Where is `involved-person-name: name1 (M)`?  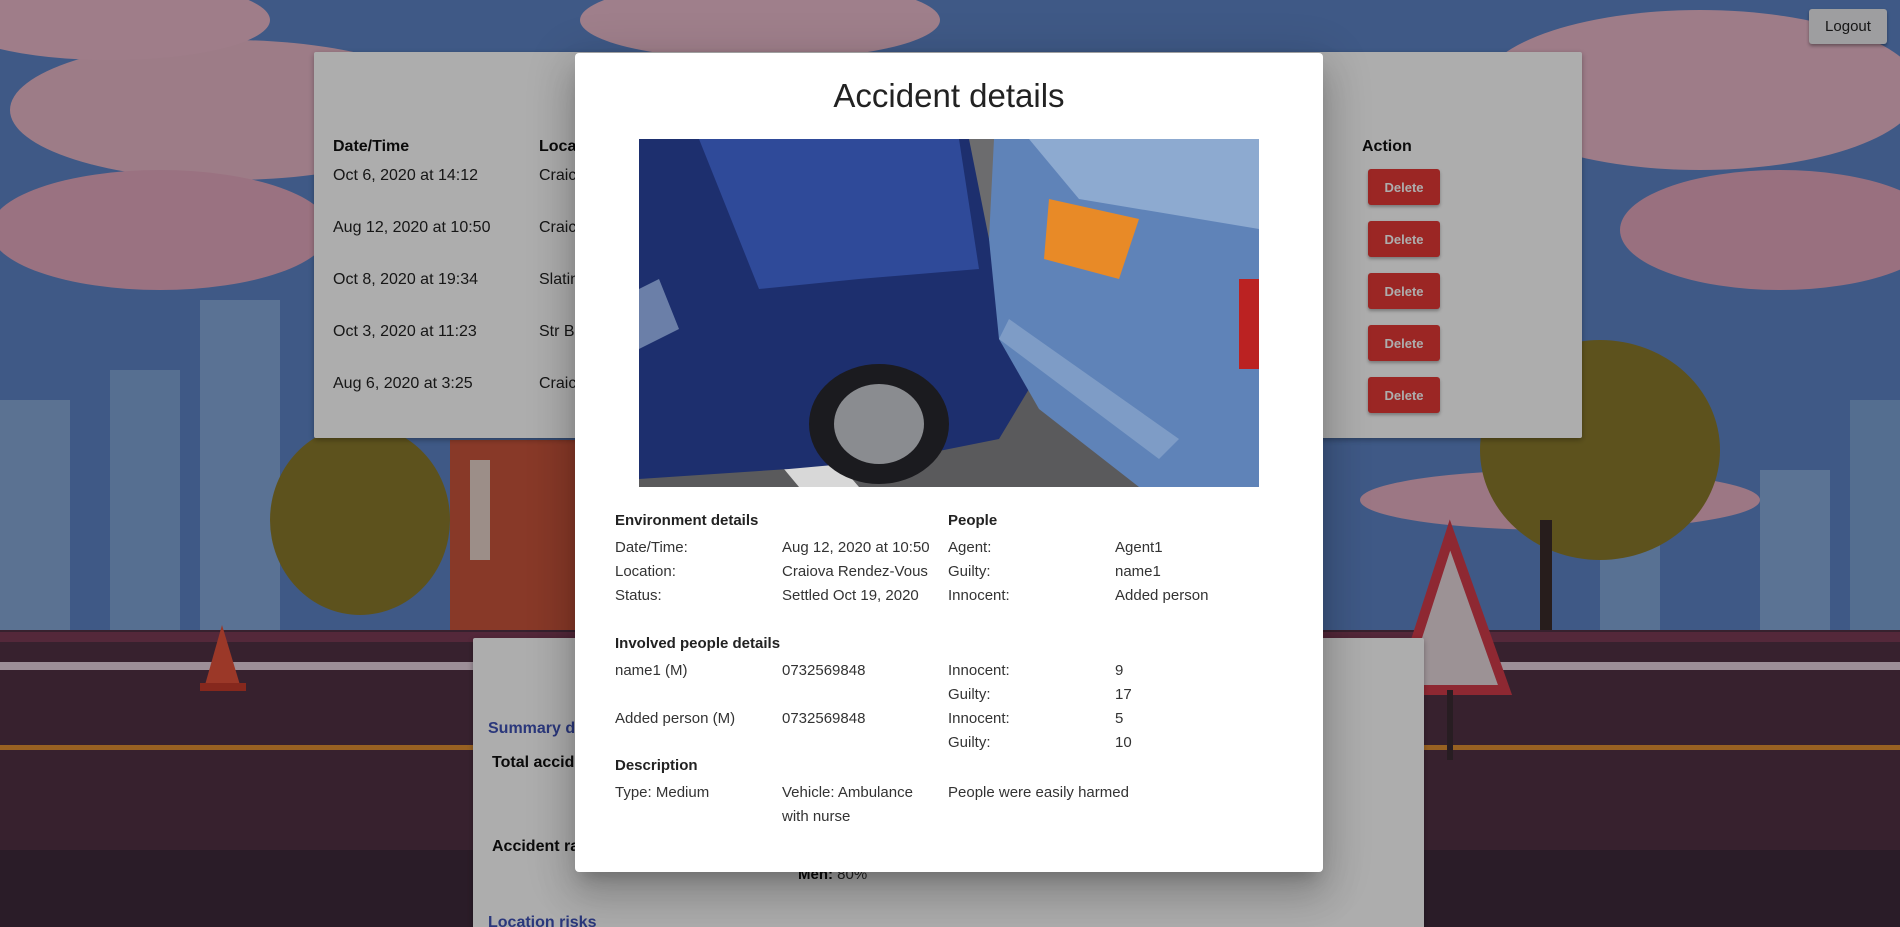 involved-person-name: name1 (M) is located at coordinates (651, 670).